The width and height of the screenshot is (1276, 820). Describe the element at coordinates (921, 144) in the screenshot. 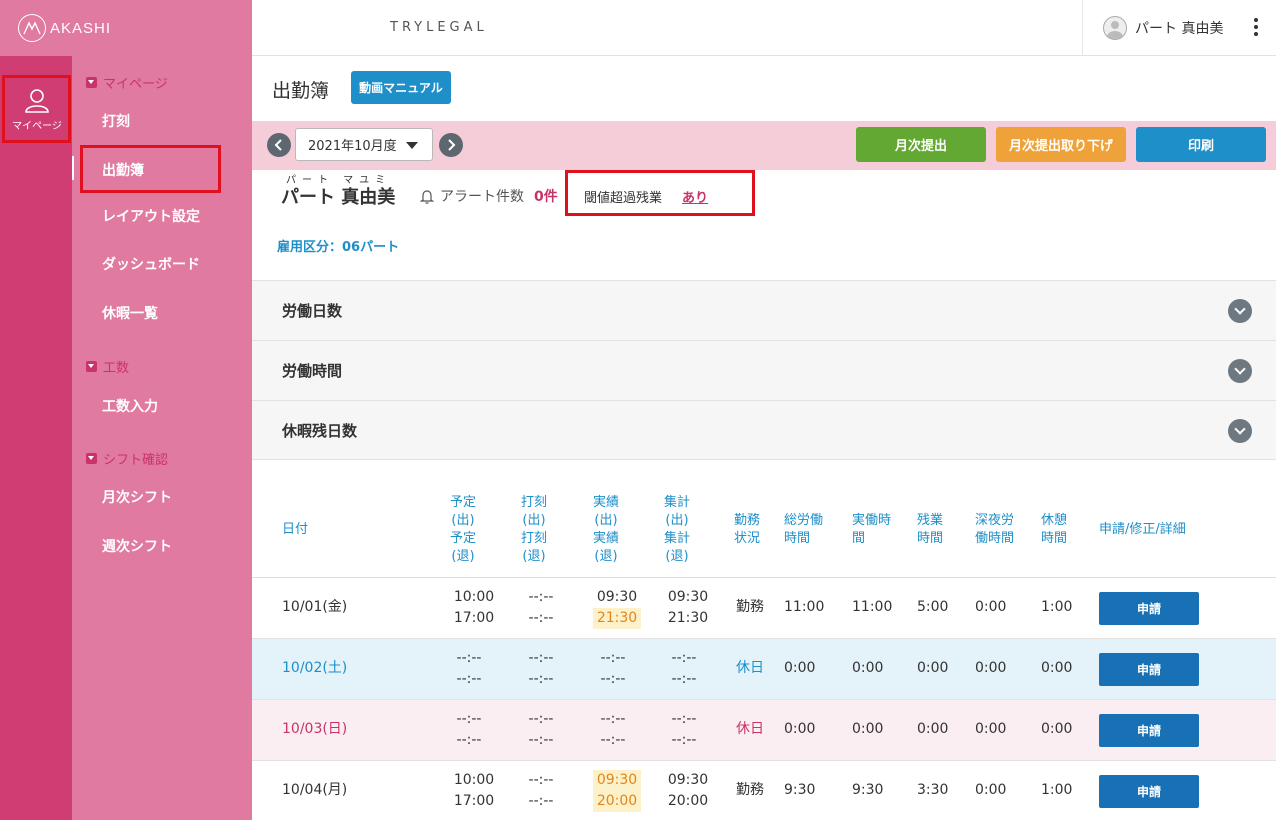

I see `monthly-submit-button: 月次提出` at that location.